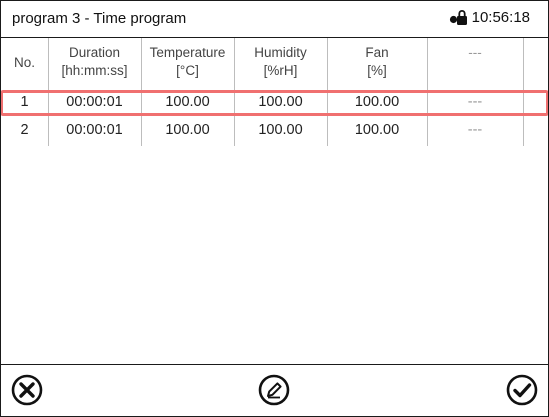  I want to click on confirm-button, so click(522, 392).